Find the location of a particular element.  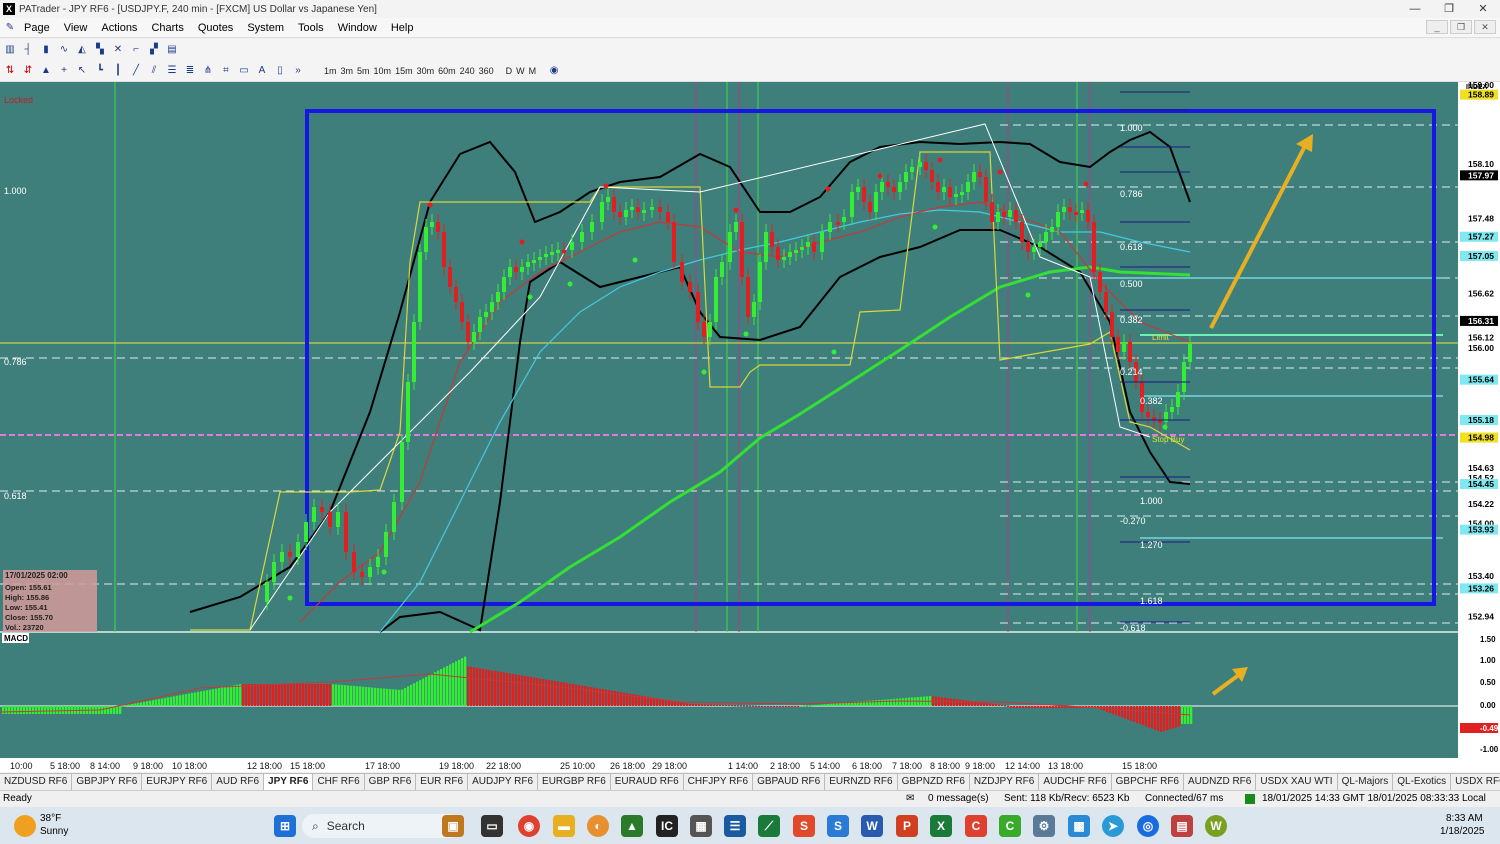

powerpoint-icon: P is located at coordinates (907, 826).